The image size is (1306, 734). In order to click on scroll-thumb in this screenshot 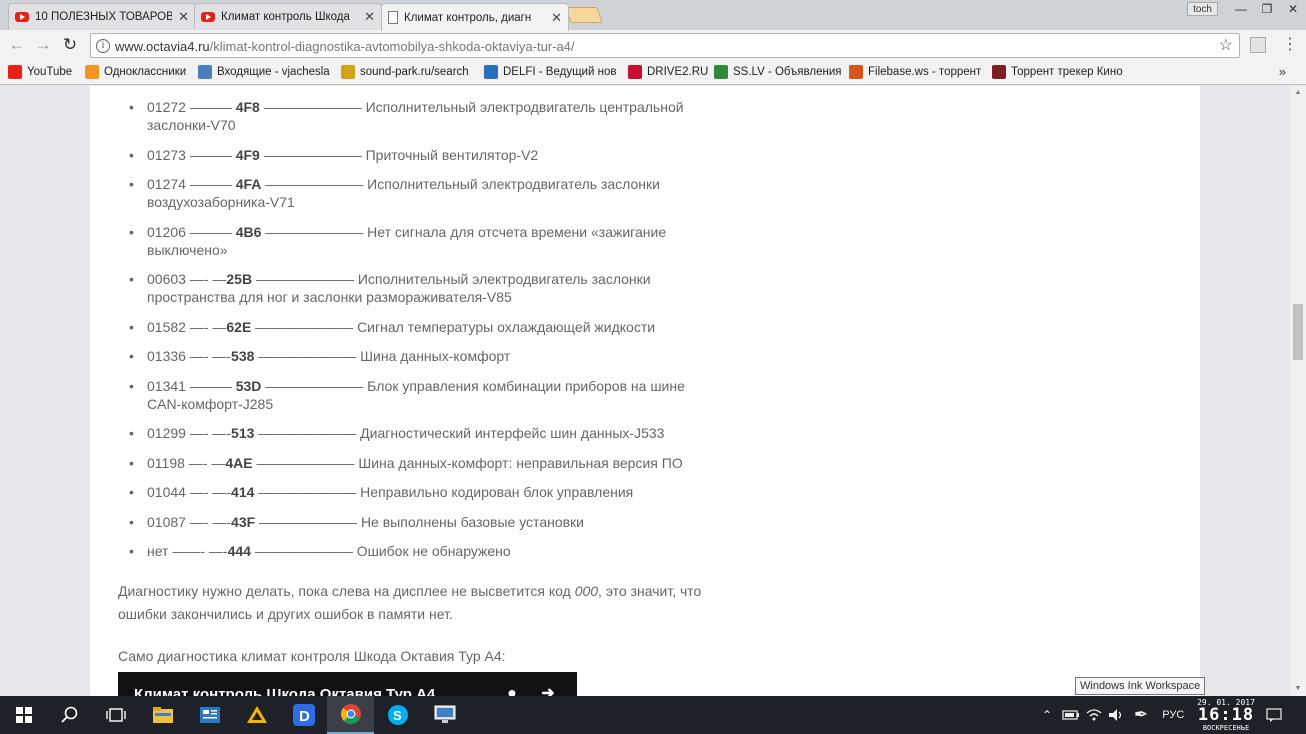, I will do `click(1298, 332)`.